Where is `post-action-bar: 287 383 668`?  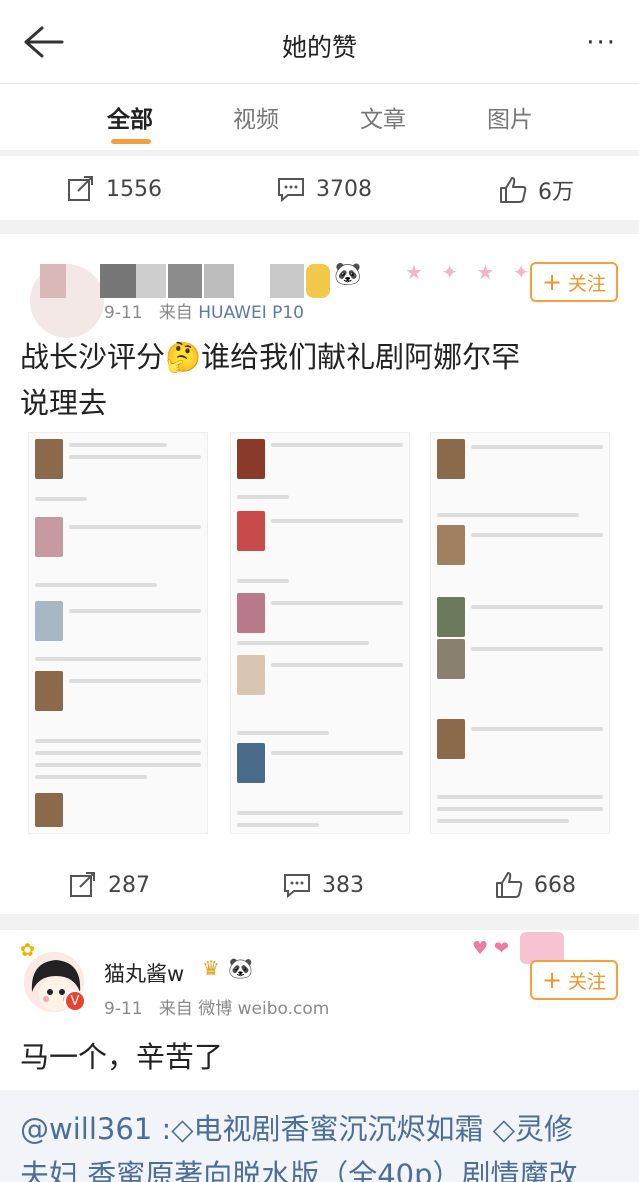
post-action-bar: 287 383 668 is located at coordinates (319, 884).